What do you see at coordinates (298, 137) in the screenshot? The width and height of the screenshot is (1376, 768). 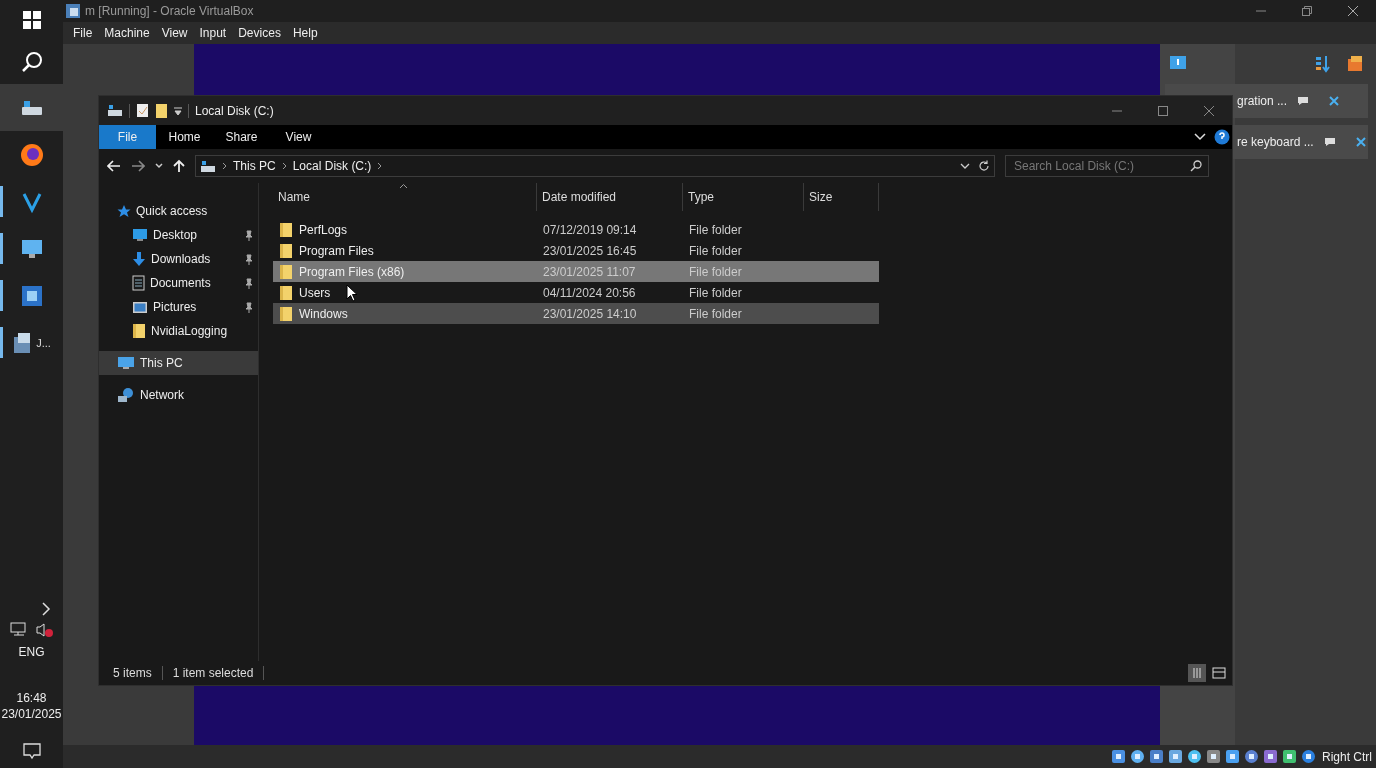 I see `ribbon-tab: View` at bounding box center [298, 137].